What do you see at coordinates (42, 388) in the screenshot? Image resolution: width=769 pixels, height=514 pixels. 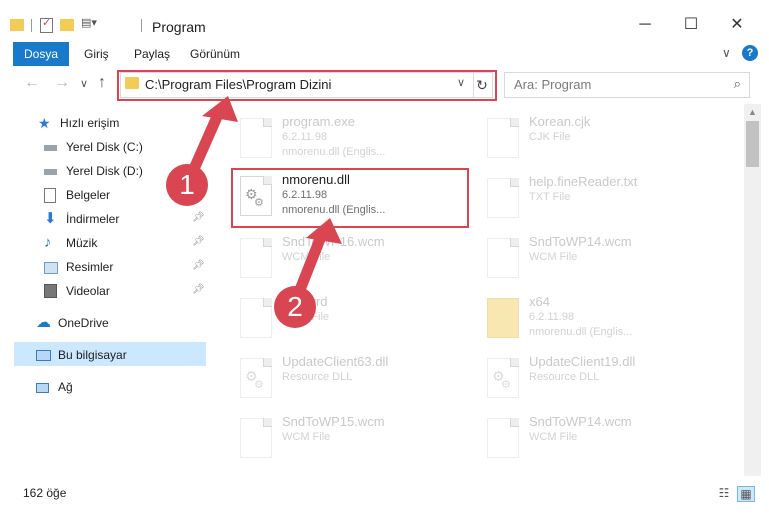 I see `network-icon` at bounding box center [42, 388].